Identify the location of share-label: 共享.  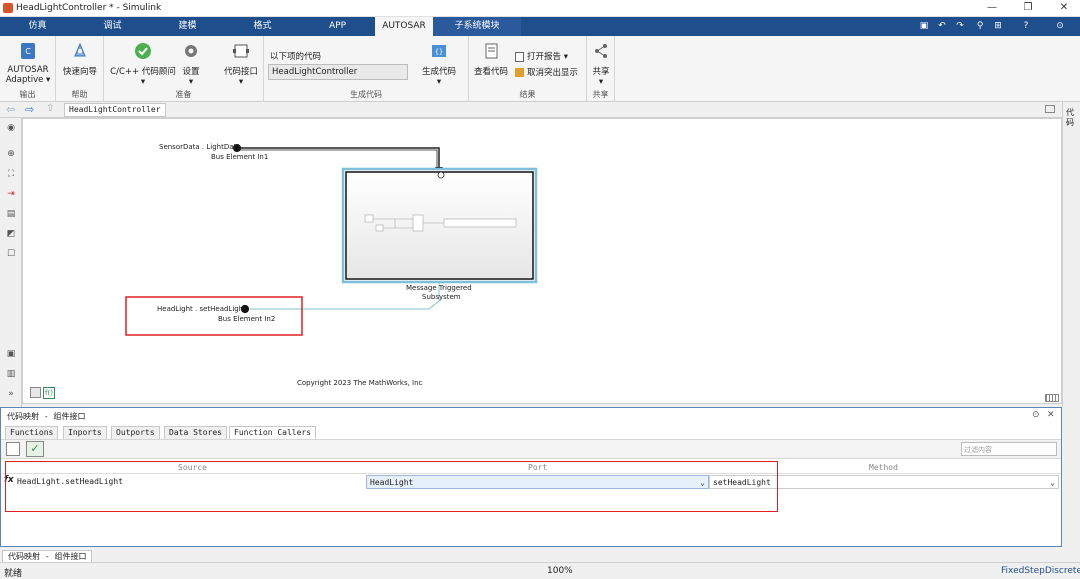
(601, 72).